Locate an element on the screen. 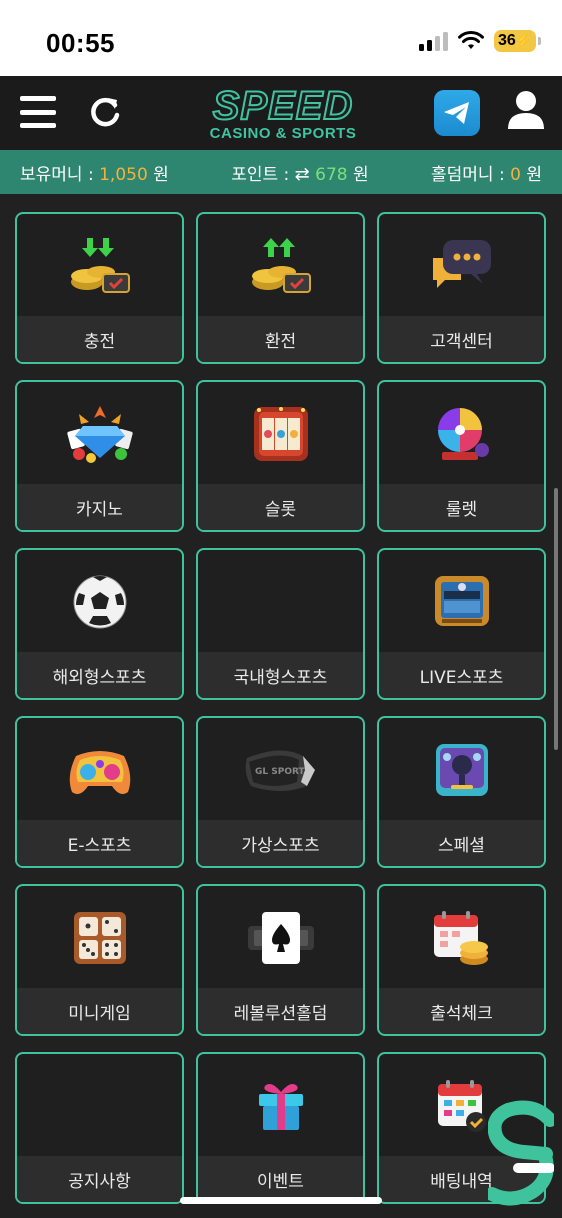  holdem-label: 홀덤머니 : is located at coordinates (471, 174).